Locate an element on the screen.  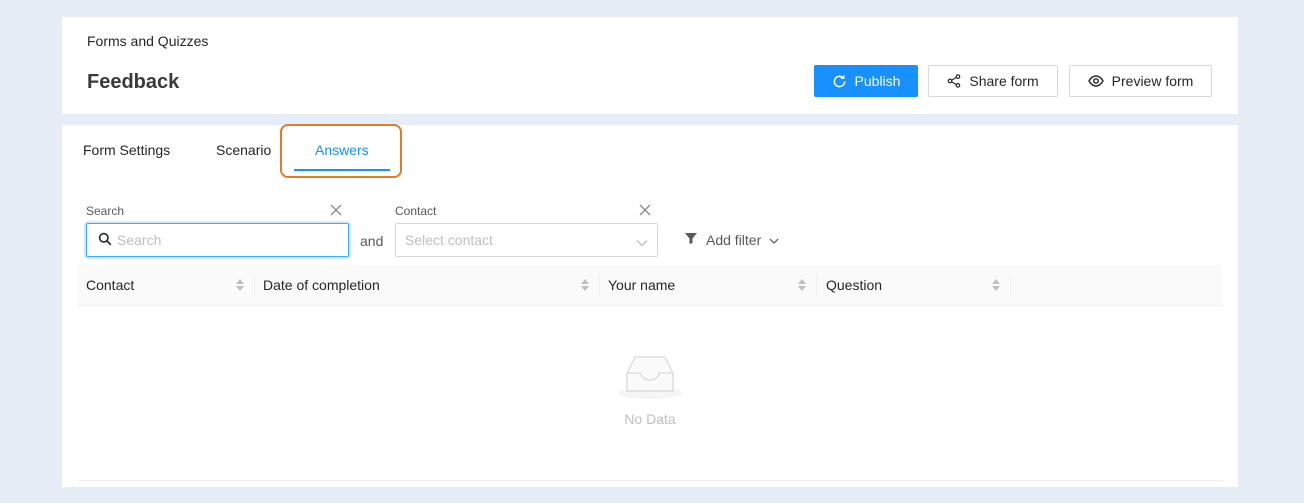
breadcrumb: Forms and Quizzes is located at coordinates (147, 41).